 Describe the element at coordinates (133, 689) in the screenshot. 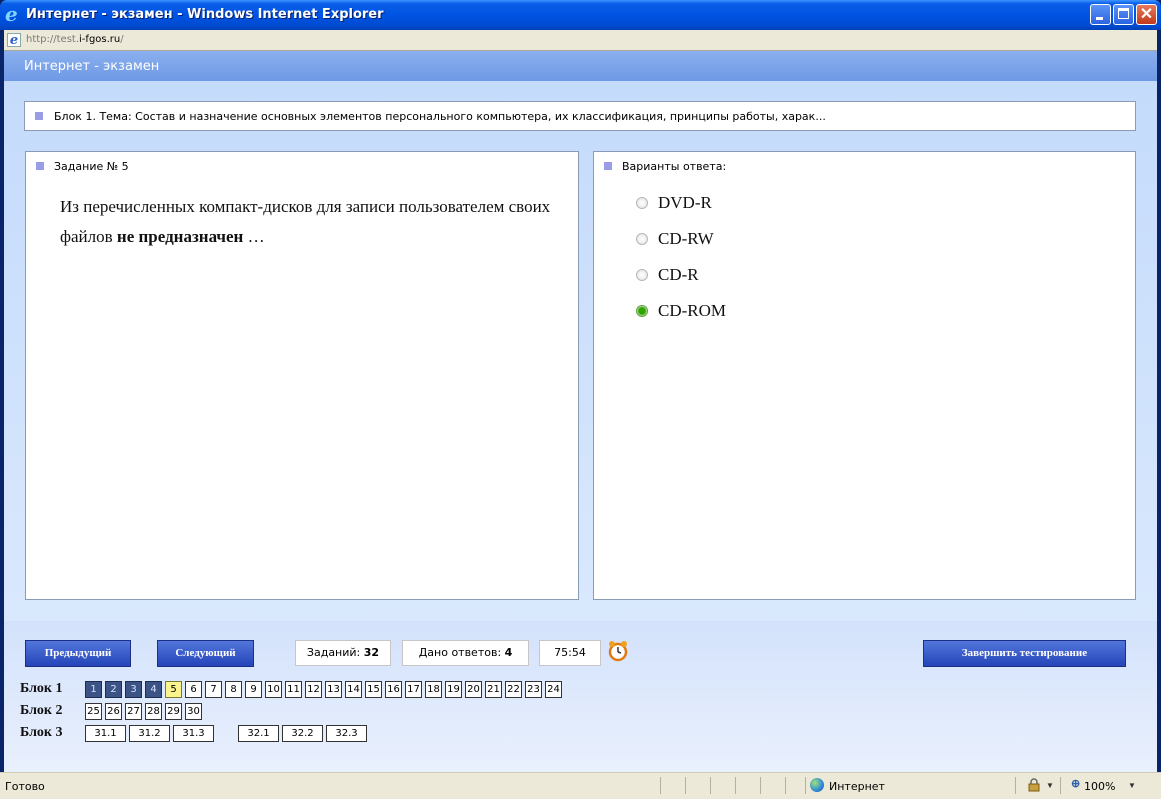

I see `question-number-cell: 3` at that location.